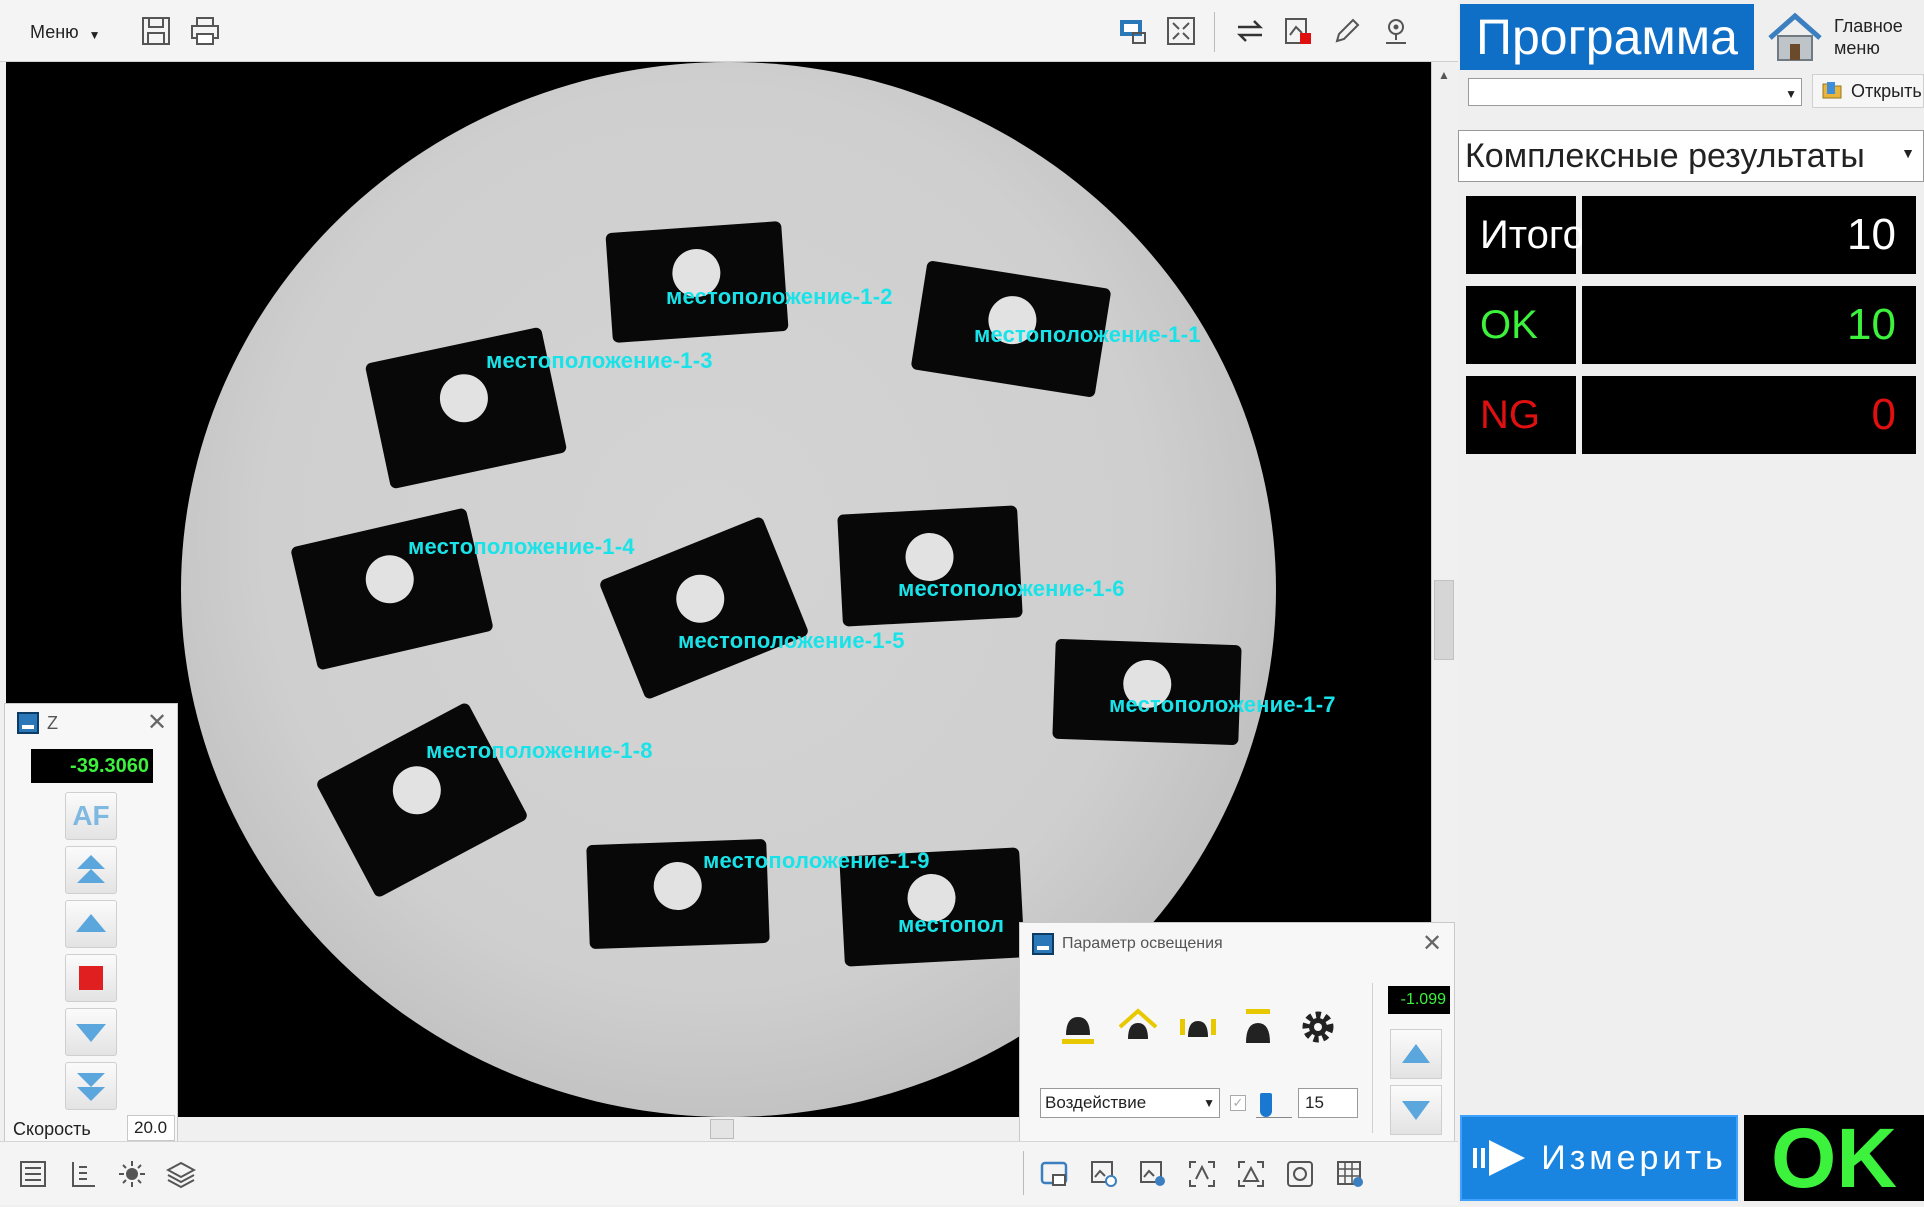 The width and height of the screenshot is (1924, 1207). What do you see at coordinates (1372, 1058) in the screenshot?
I see `divider` at bounding box center [1372, 1058].